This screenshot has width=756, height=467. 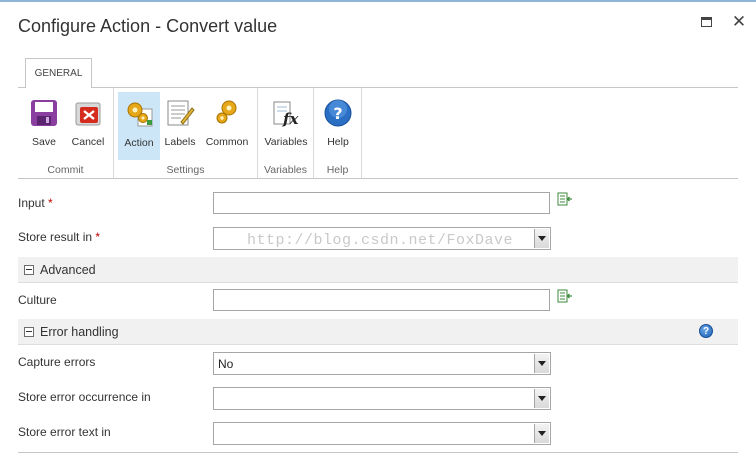 I want to click on save-button: Save, so click(x=44, y=126).